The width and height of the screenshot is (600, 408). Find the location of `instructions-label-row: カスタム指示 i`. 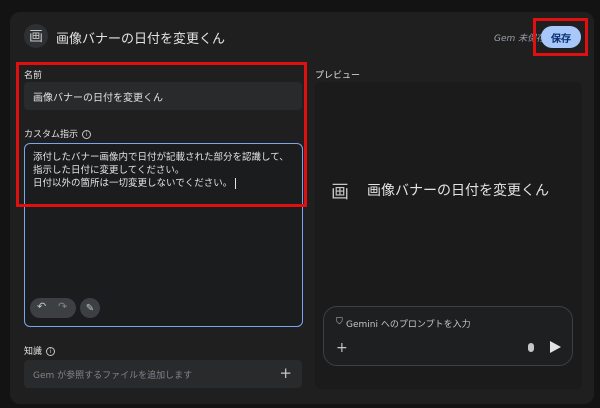

instructions-label-row: カスタム指示 i is located at coordinates (58, 133).